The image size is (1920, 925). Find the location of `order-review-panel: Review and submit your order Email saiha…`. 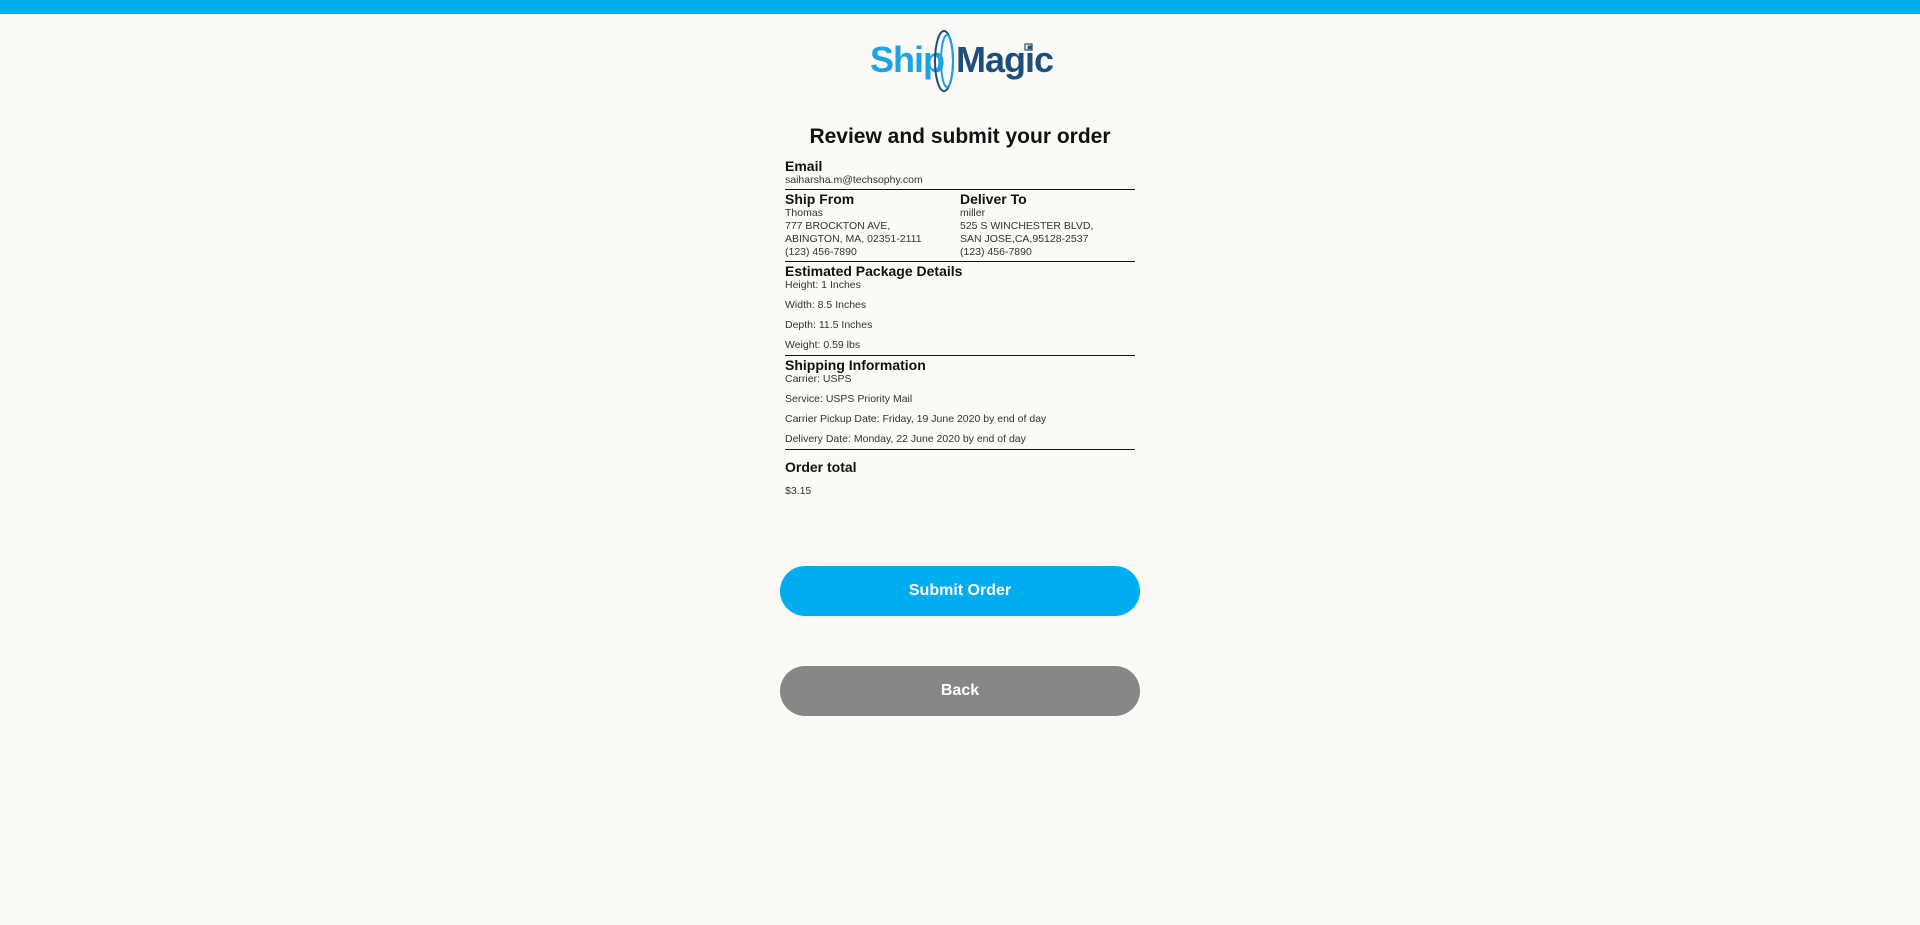

order-review-panel: Review and submit your order Email saiha… is located at coordinates (960, 308).